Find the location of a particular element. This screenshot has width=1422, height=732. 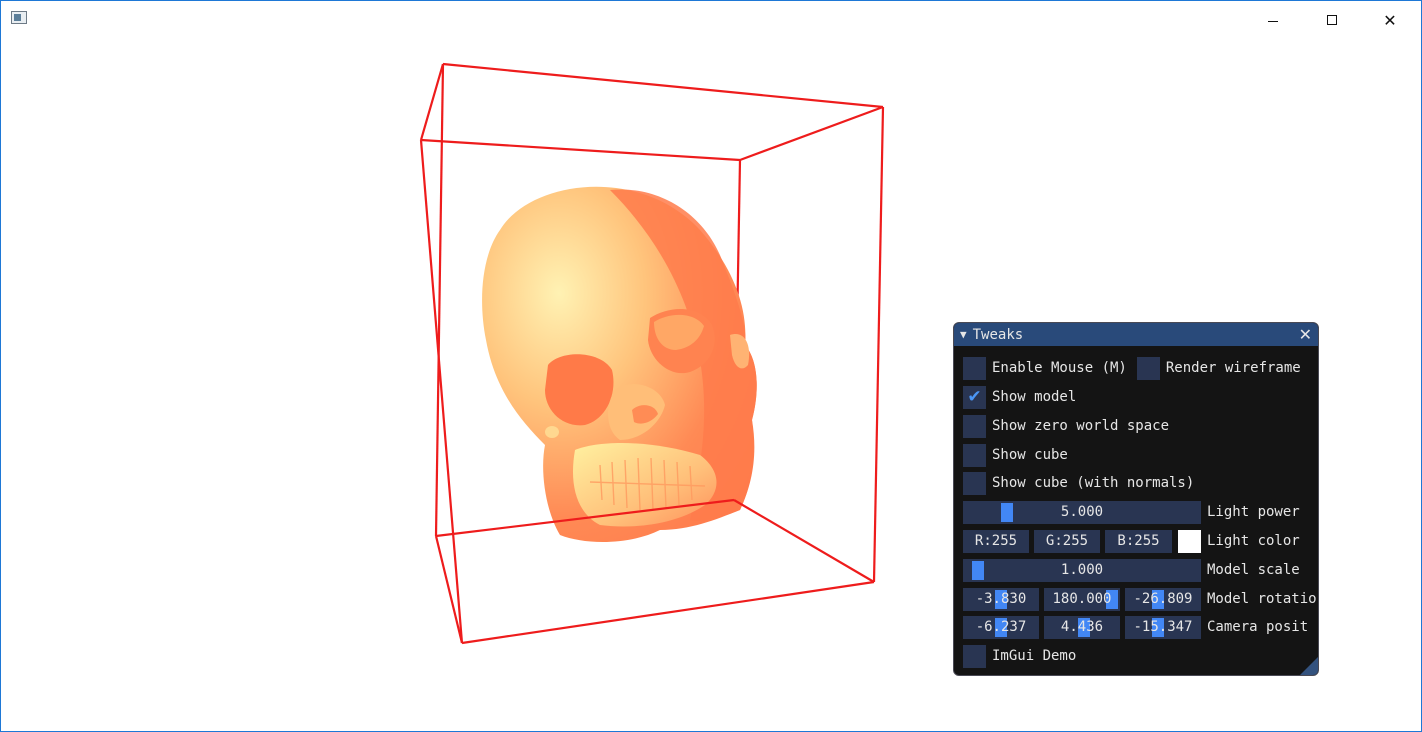

light-color-b-field: B:255 is located at coordinates (1138, 541).